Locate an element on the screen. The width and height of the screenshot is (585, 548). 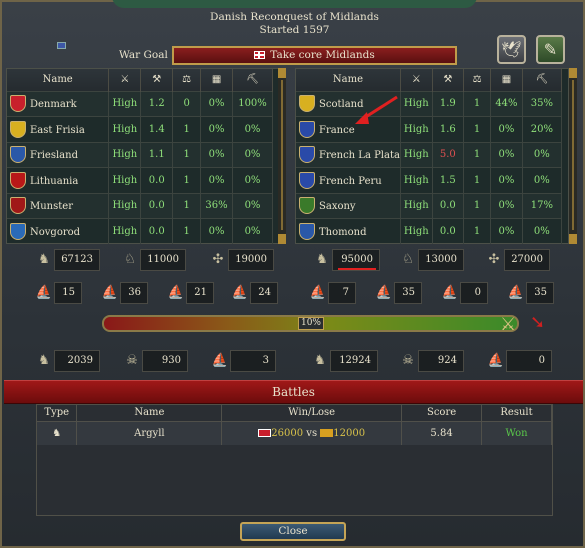
attacker-row: Friesland High 1.1 1 0% 0% is located at coordinates (140, 154).